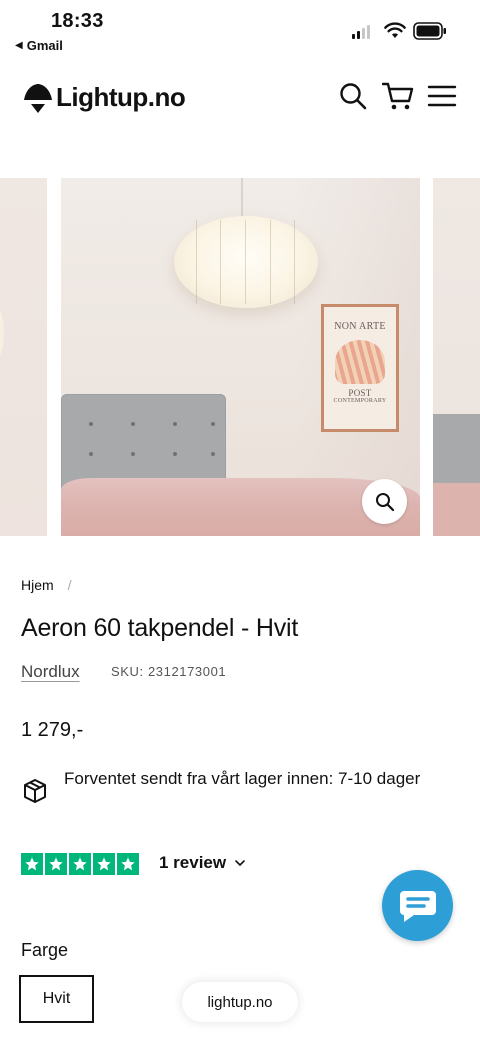 The height and width of the screenshot is (1039, 480). I want to click on chat-icon, so click(417, 906).